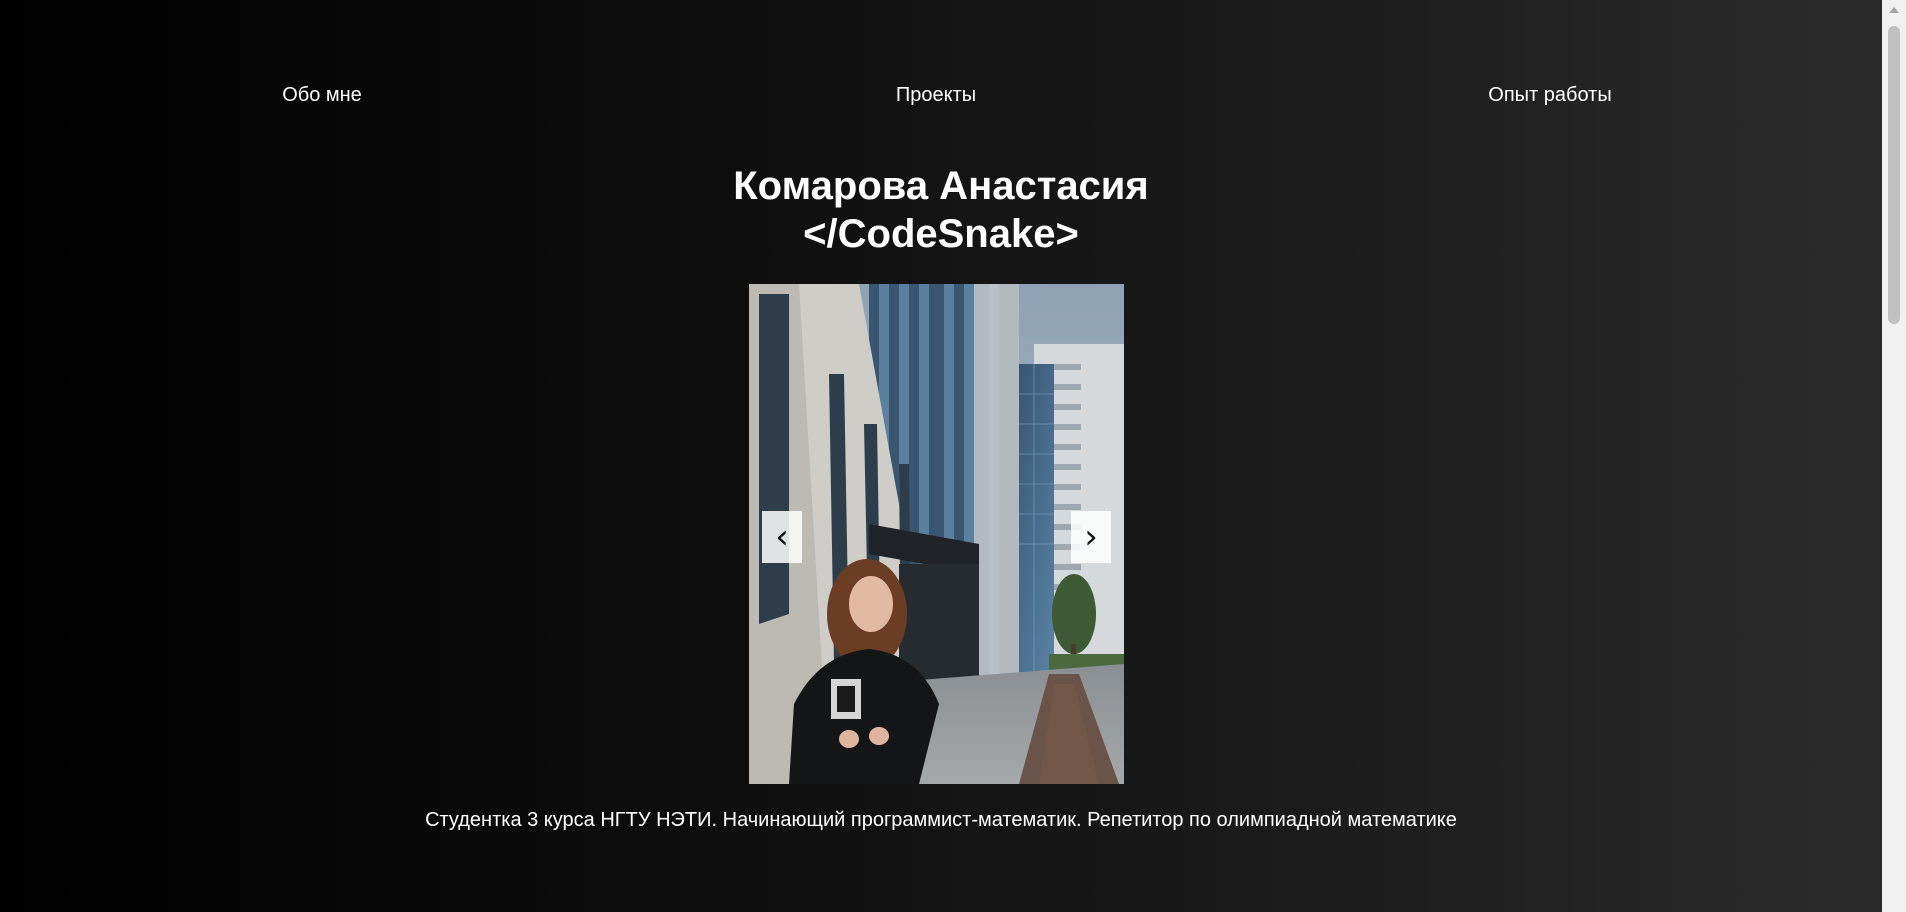 The width and height of the screenshot is (1906, 912). I want to click on page-title: Комарова Анастасия </CodeSnake>, so click(941, 210).